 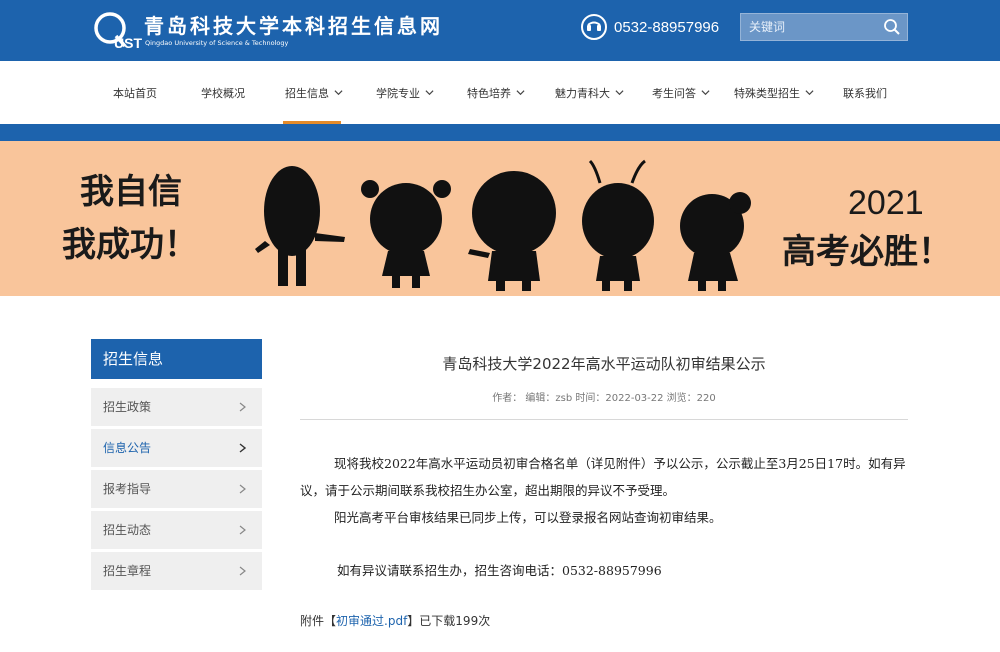 I want to click on article-paragraph-2: 阳光高考平台审核结果已同步上传，可以登录报名网站查询初审结果。, so click(x=528, y=517).